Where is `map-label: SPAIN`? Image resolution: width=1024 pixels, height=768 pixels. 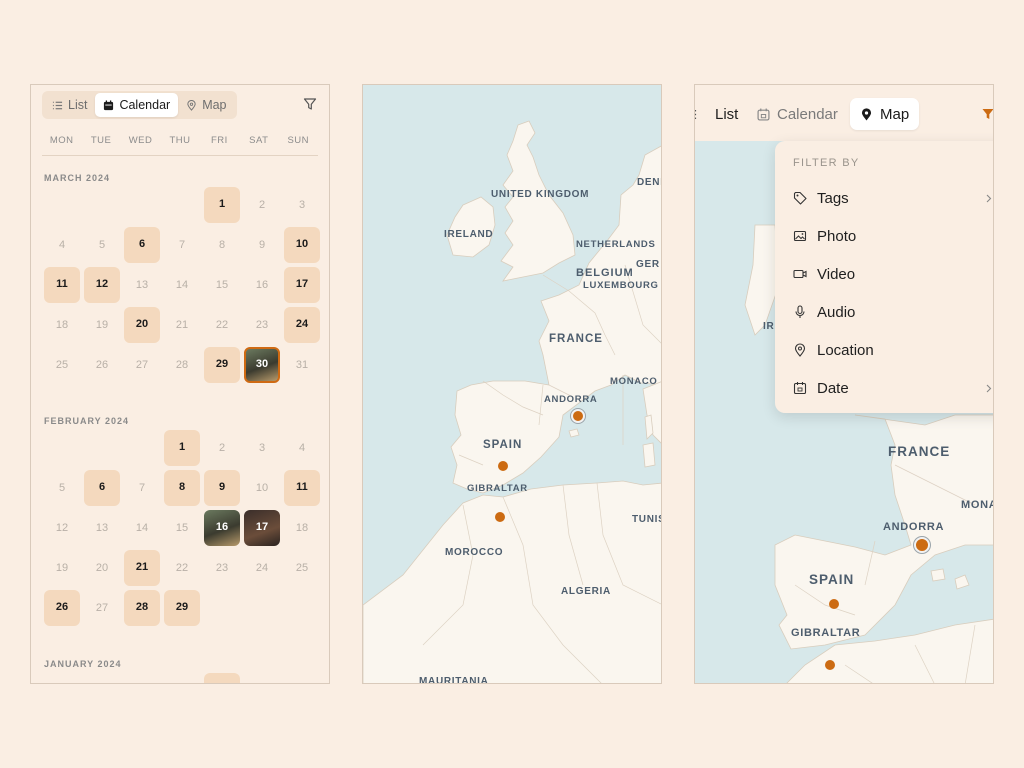
map-label: SPAIN is located at coordinates (503, 445).